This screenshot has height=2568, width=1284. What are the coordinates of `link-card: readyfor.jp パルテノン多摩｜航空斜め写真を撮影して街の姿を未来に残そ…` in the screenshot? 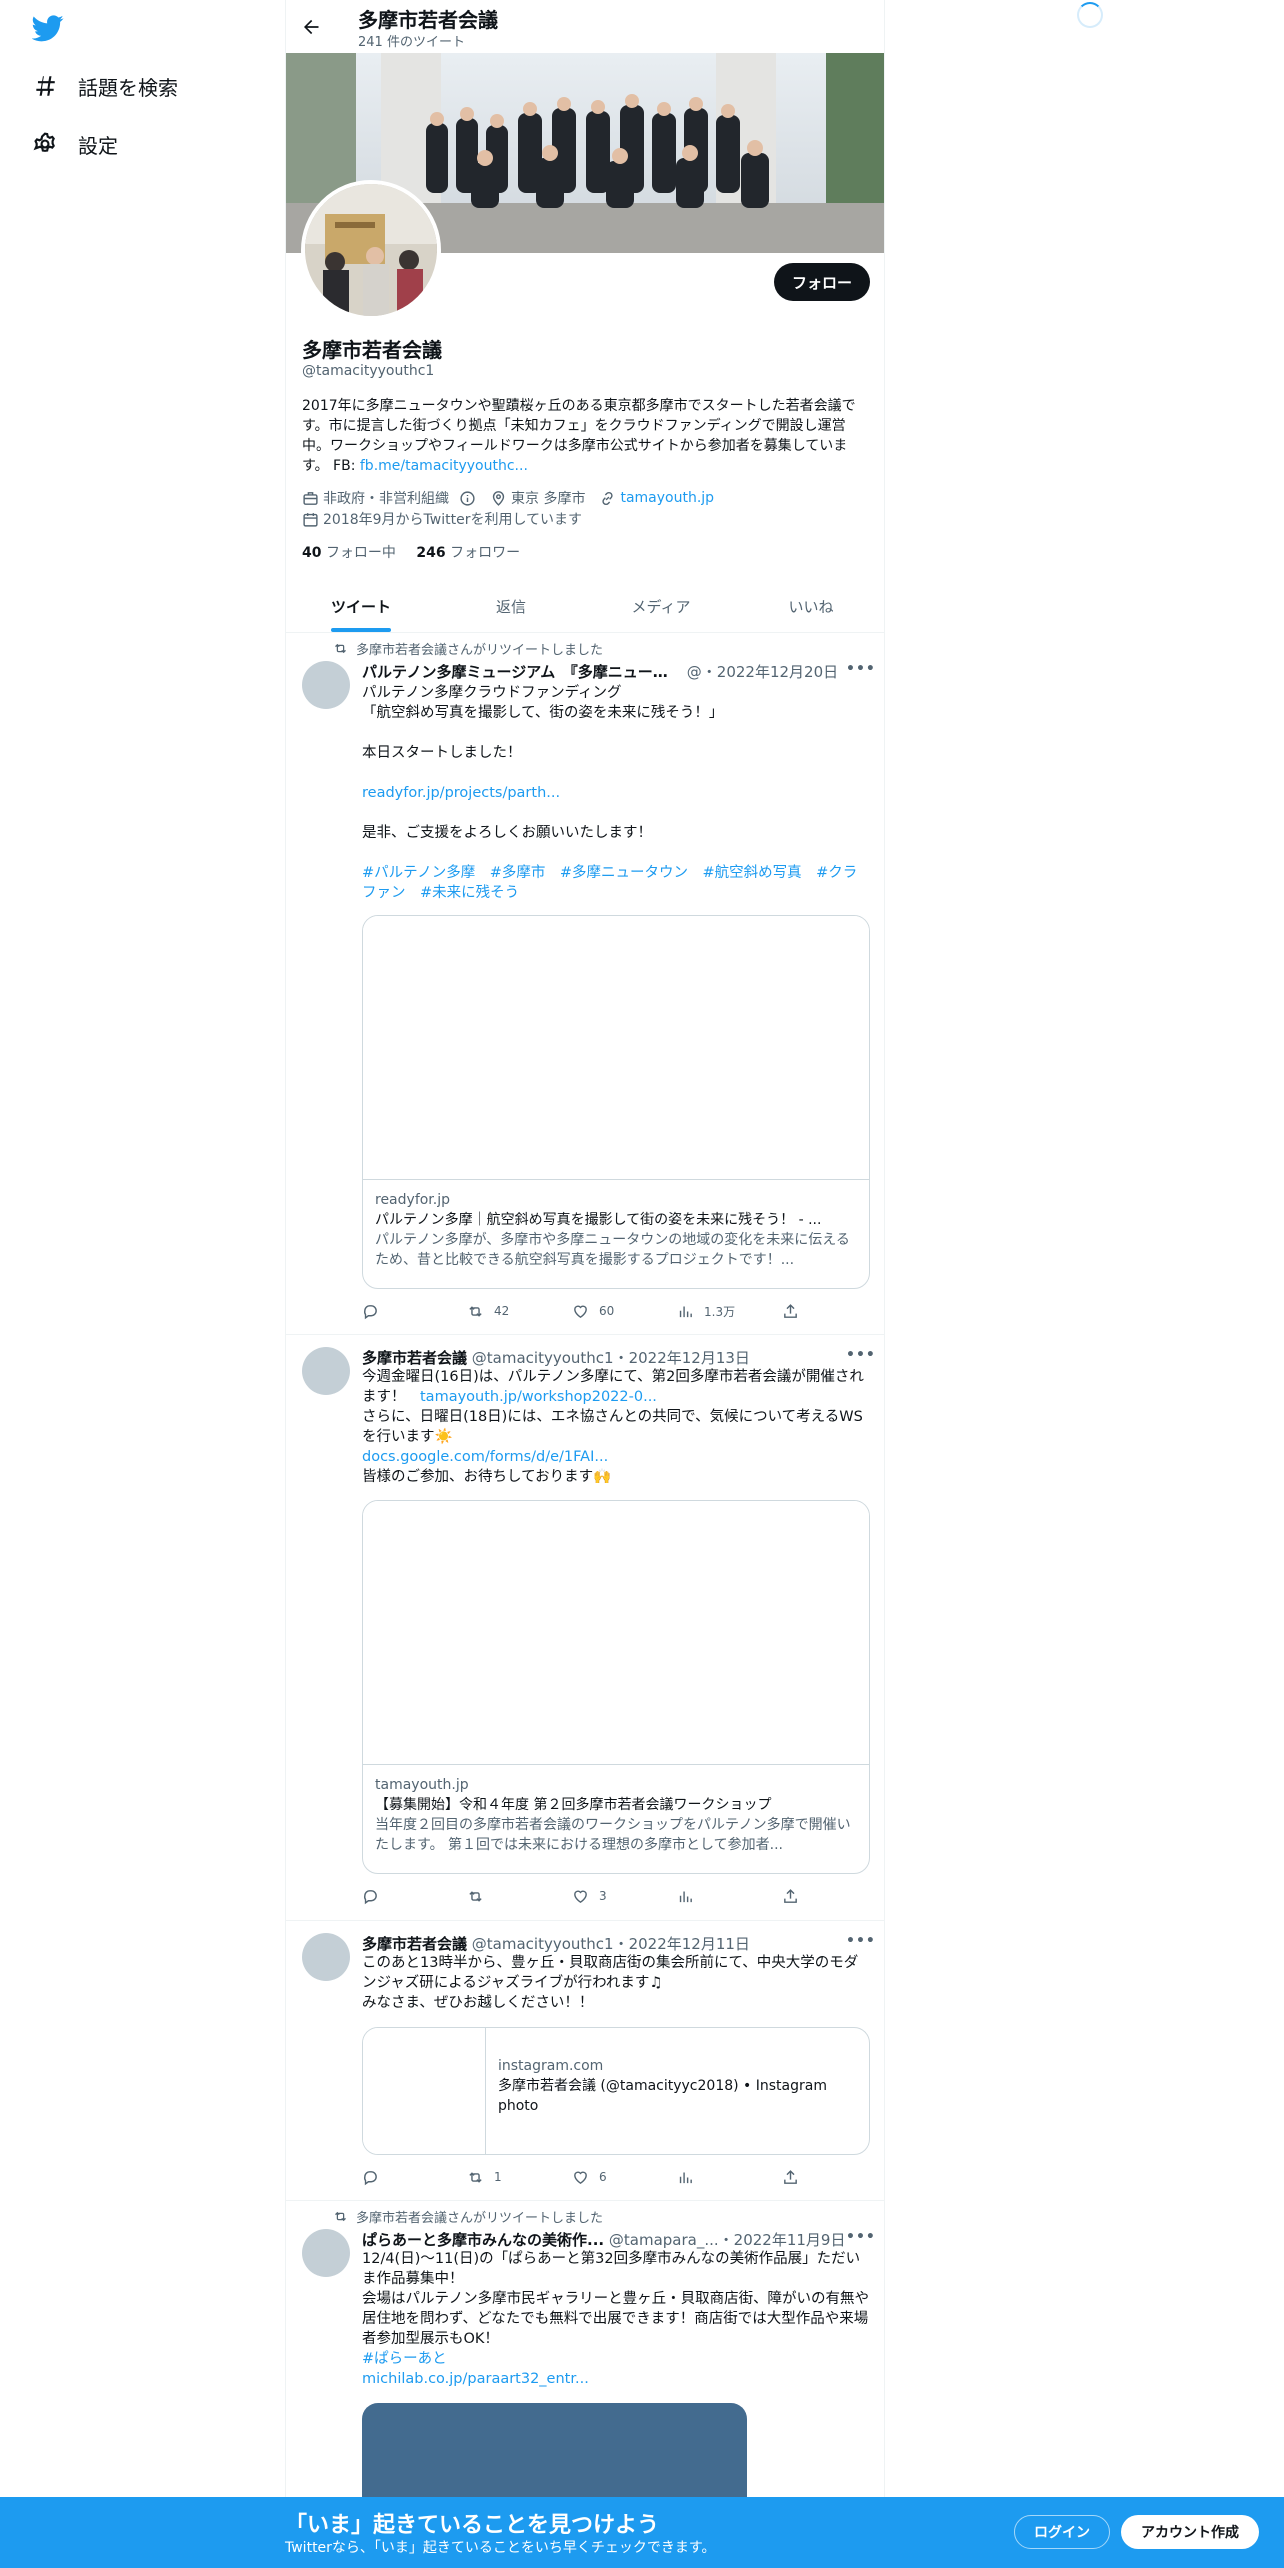 It's located at (616, 1102).